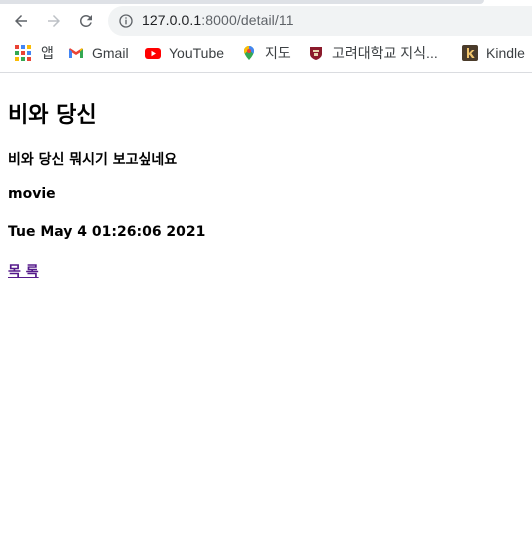 Image resolution: width=532 pixels, height=540 pixels. I want to click on bookmark-label: 앱, so click(47, 53).